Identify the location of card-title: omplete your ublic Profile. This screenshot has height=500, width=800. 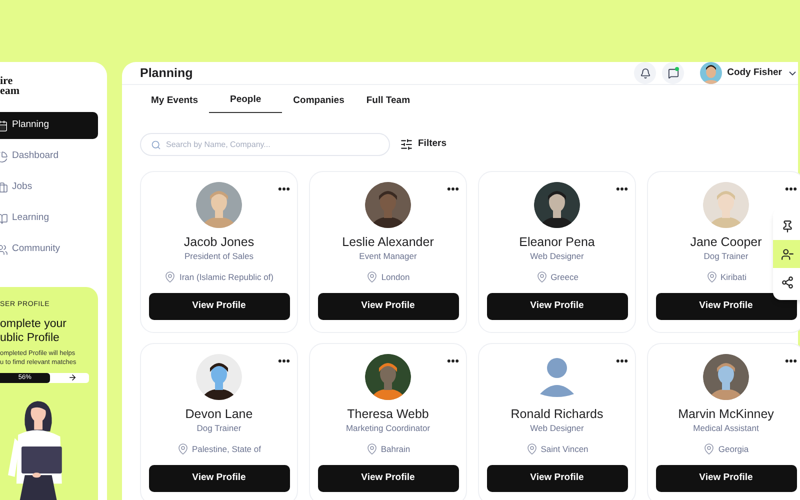
(34, 330).